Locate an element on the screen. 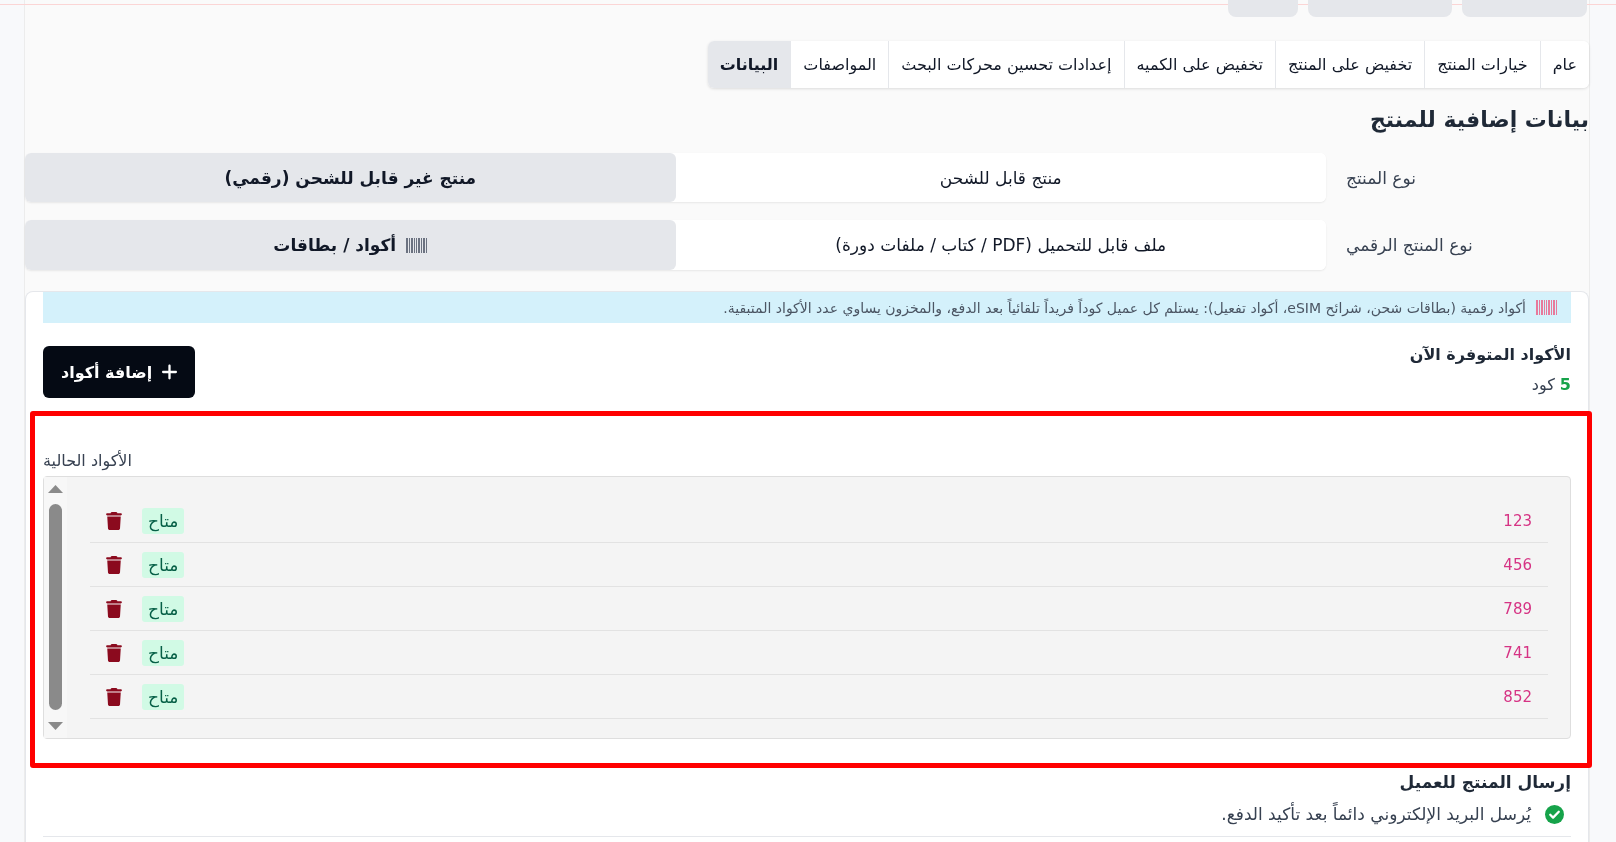 The image size is (1616, 842). tab: المواصفات is located at coordinates (839, 64).